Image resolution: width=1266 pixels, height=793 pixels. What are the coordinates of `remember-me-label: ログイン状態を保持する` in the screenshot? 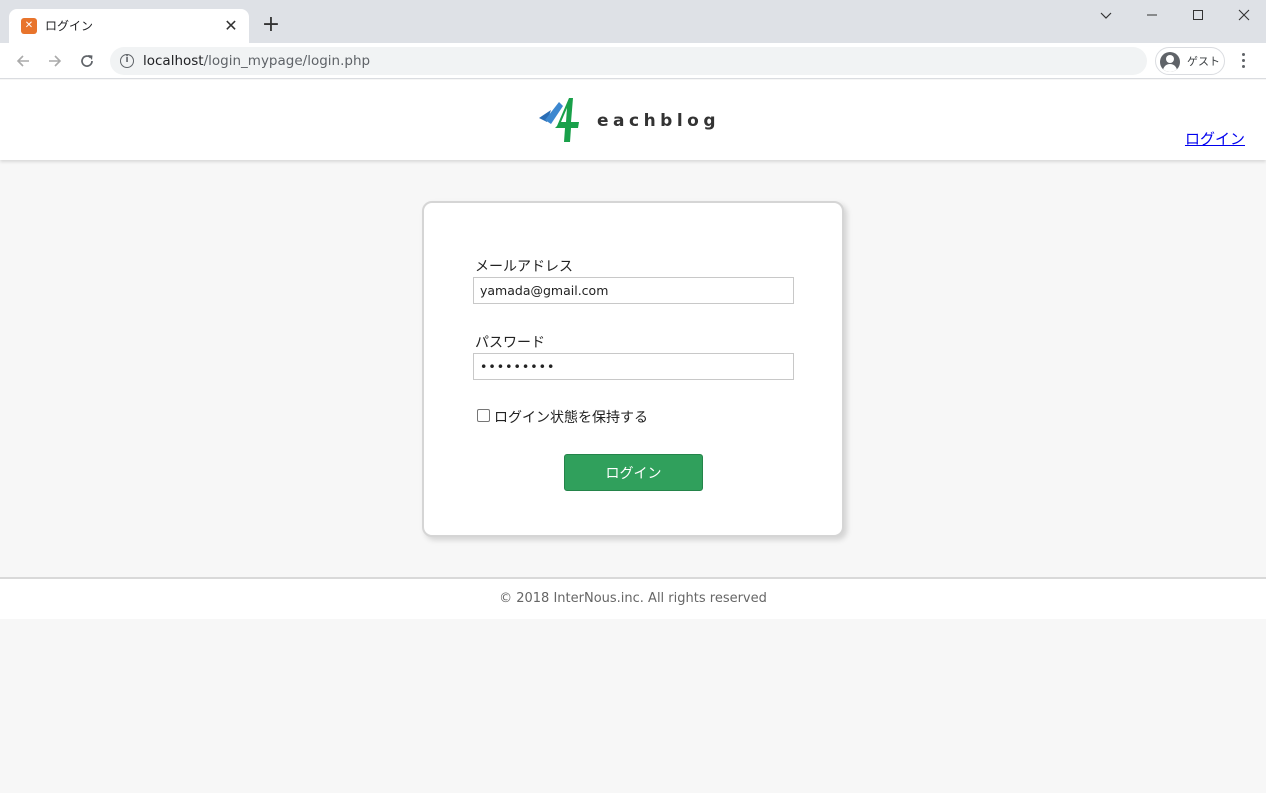 It's located at (571, 417).